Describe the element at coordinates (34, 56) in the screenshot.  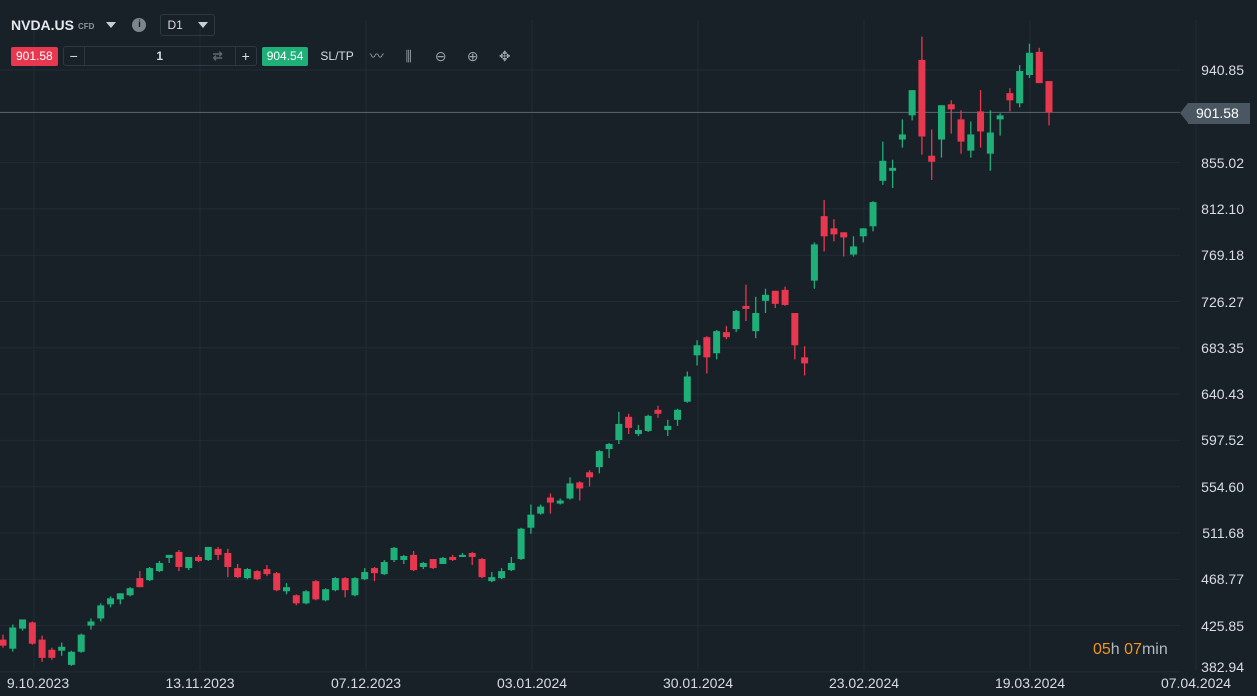
I see `sell-button: 901.58` at that location.